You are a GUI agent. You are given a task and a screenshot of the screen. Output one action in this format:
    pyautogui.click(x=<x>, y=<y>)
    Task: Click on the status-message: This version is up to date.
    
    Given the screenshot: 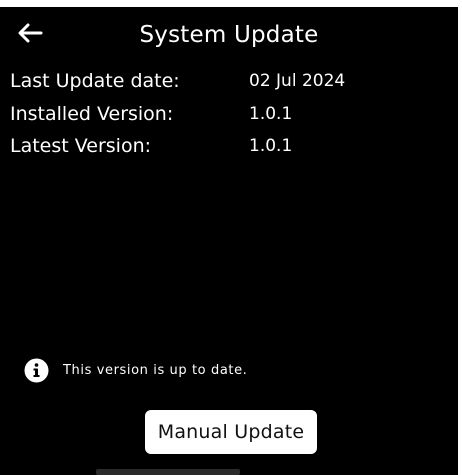 What is the action you would take?
    pyautogui.click(x=135, y=370)
    